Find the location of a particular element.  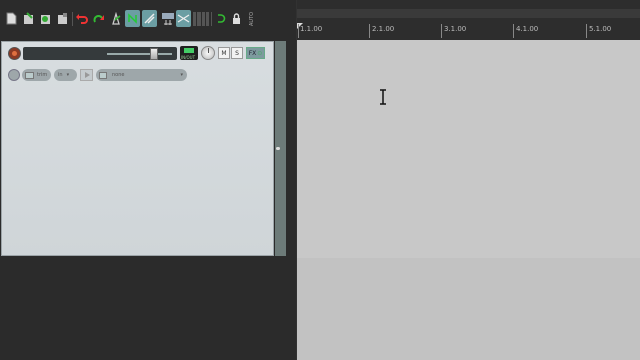

fx-button: FX ⊙ is located at coordinates (255, 53).